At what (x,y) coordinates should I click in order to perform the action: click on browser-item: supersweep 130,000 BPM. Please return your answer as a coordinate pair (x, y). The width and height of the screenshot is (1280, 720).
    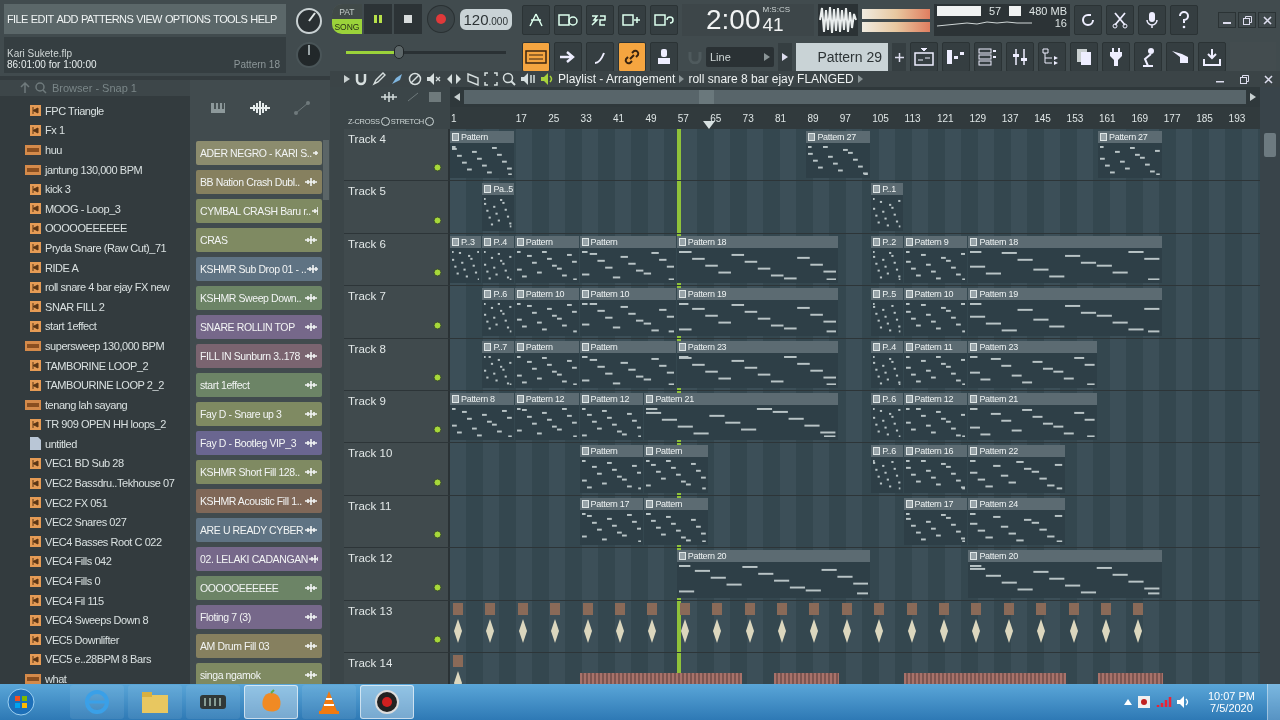
    Looking at the image, I should click on (95, 346).